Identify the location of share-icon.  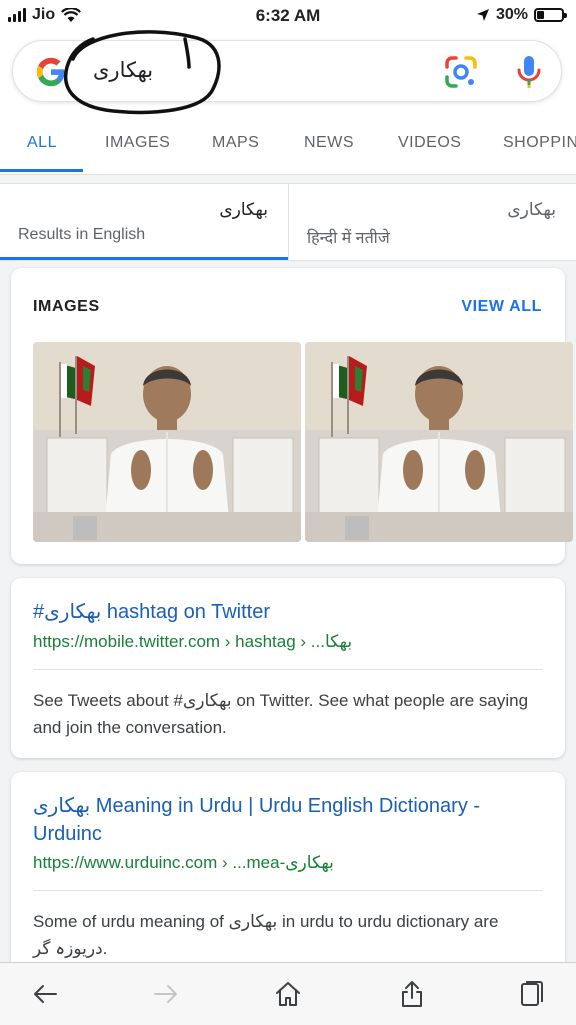
(412, 994).